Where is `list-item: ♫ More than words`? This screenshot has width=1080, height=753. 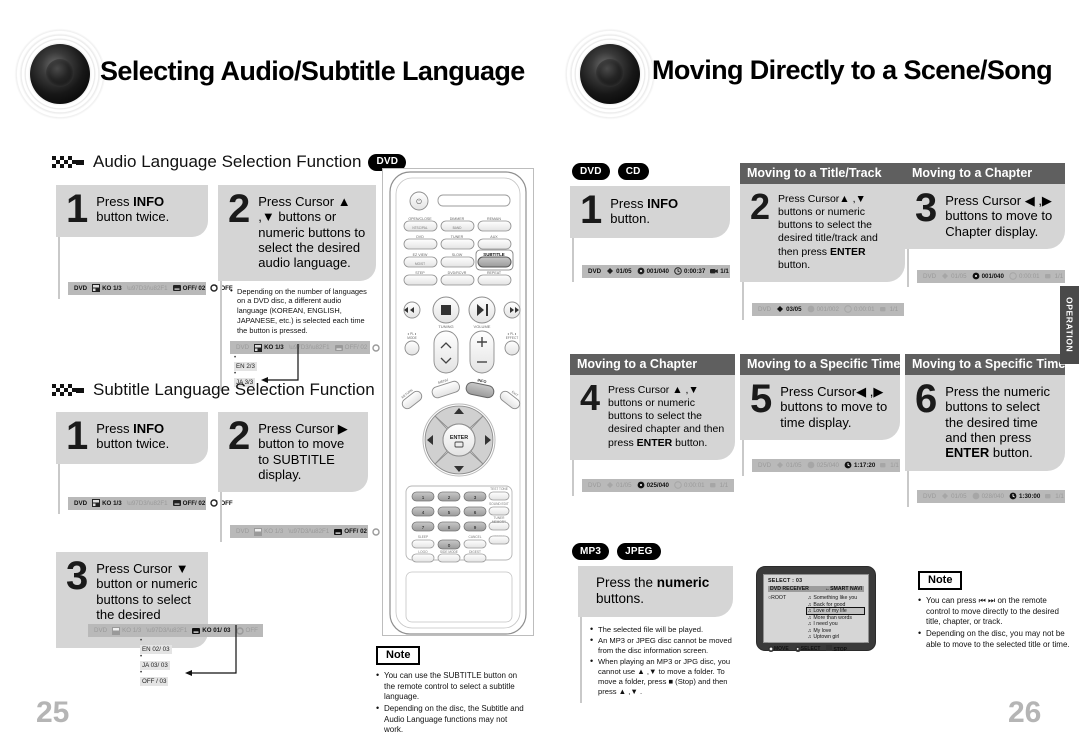
list-item: ♫ More than words is located at coordinates (835, 618).